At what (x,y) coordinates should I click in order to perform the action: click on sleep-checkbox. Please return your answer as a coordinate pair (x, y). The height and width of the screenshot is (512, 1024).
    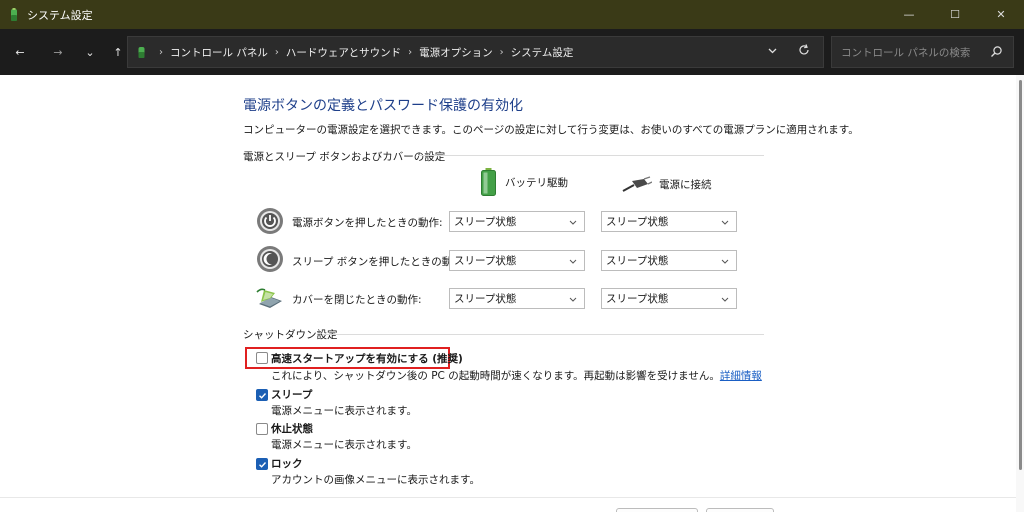
    Looking at the image, I should click on (262, 395).